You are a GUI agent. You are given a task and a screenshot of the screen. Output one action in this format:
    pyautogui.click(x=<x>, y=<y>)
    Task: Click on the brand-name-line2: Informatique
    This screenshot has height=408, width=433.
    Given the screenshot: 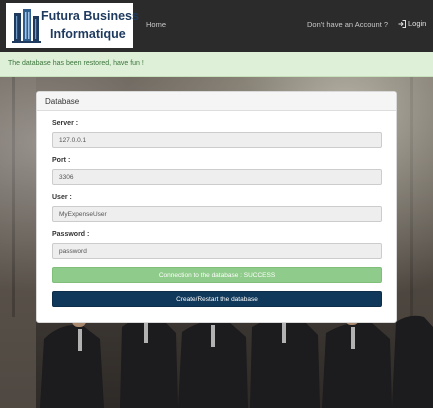 What is the action you would take?
    pyautogui.click(x=88, y=34)
    